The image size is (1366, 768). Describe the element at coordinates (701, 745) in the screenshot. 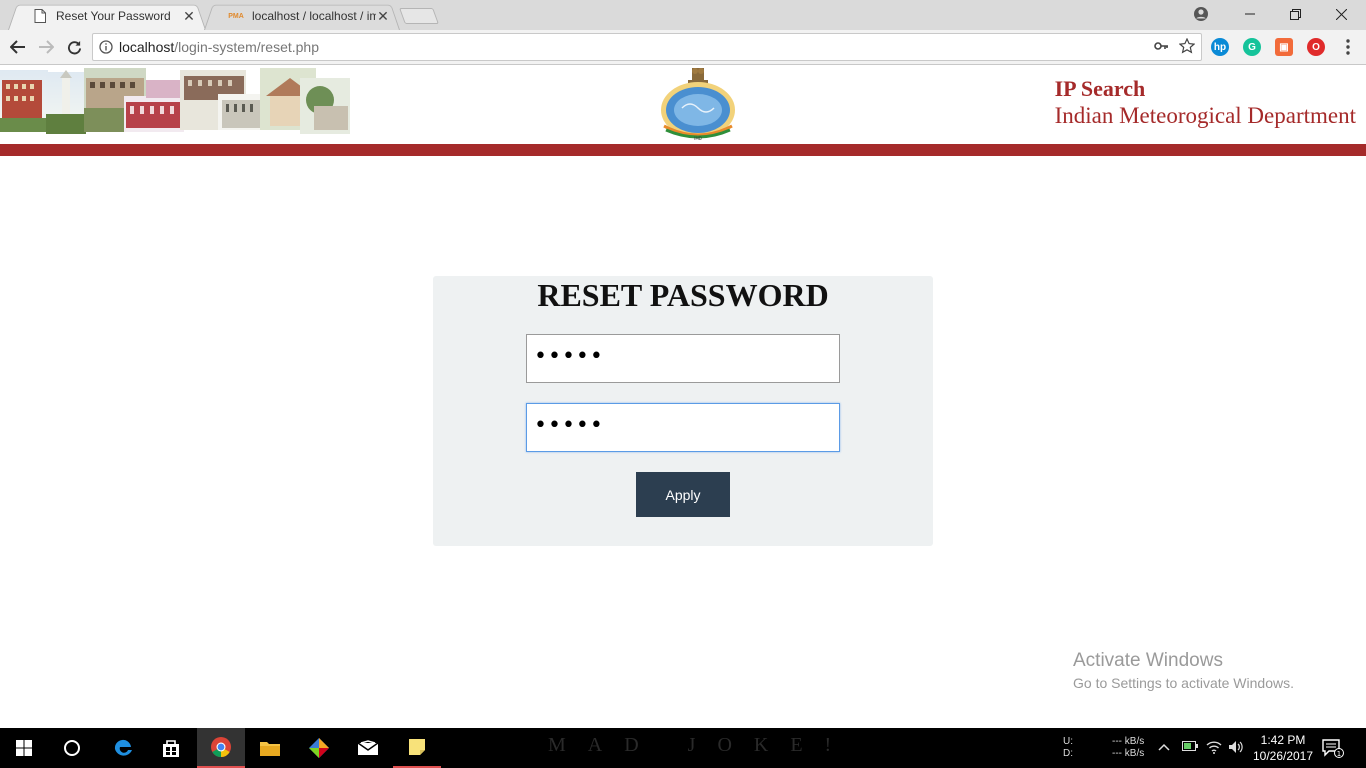

I see `taskbar-banner-text: MAD JOKE!` at that location.